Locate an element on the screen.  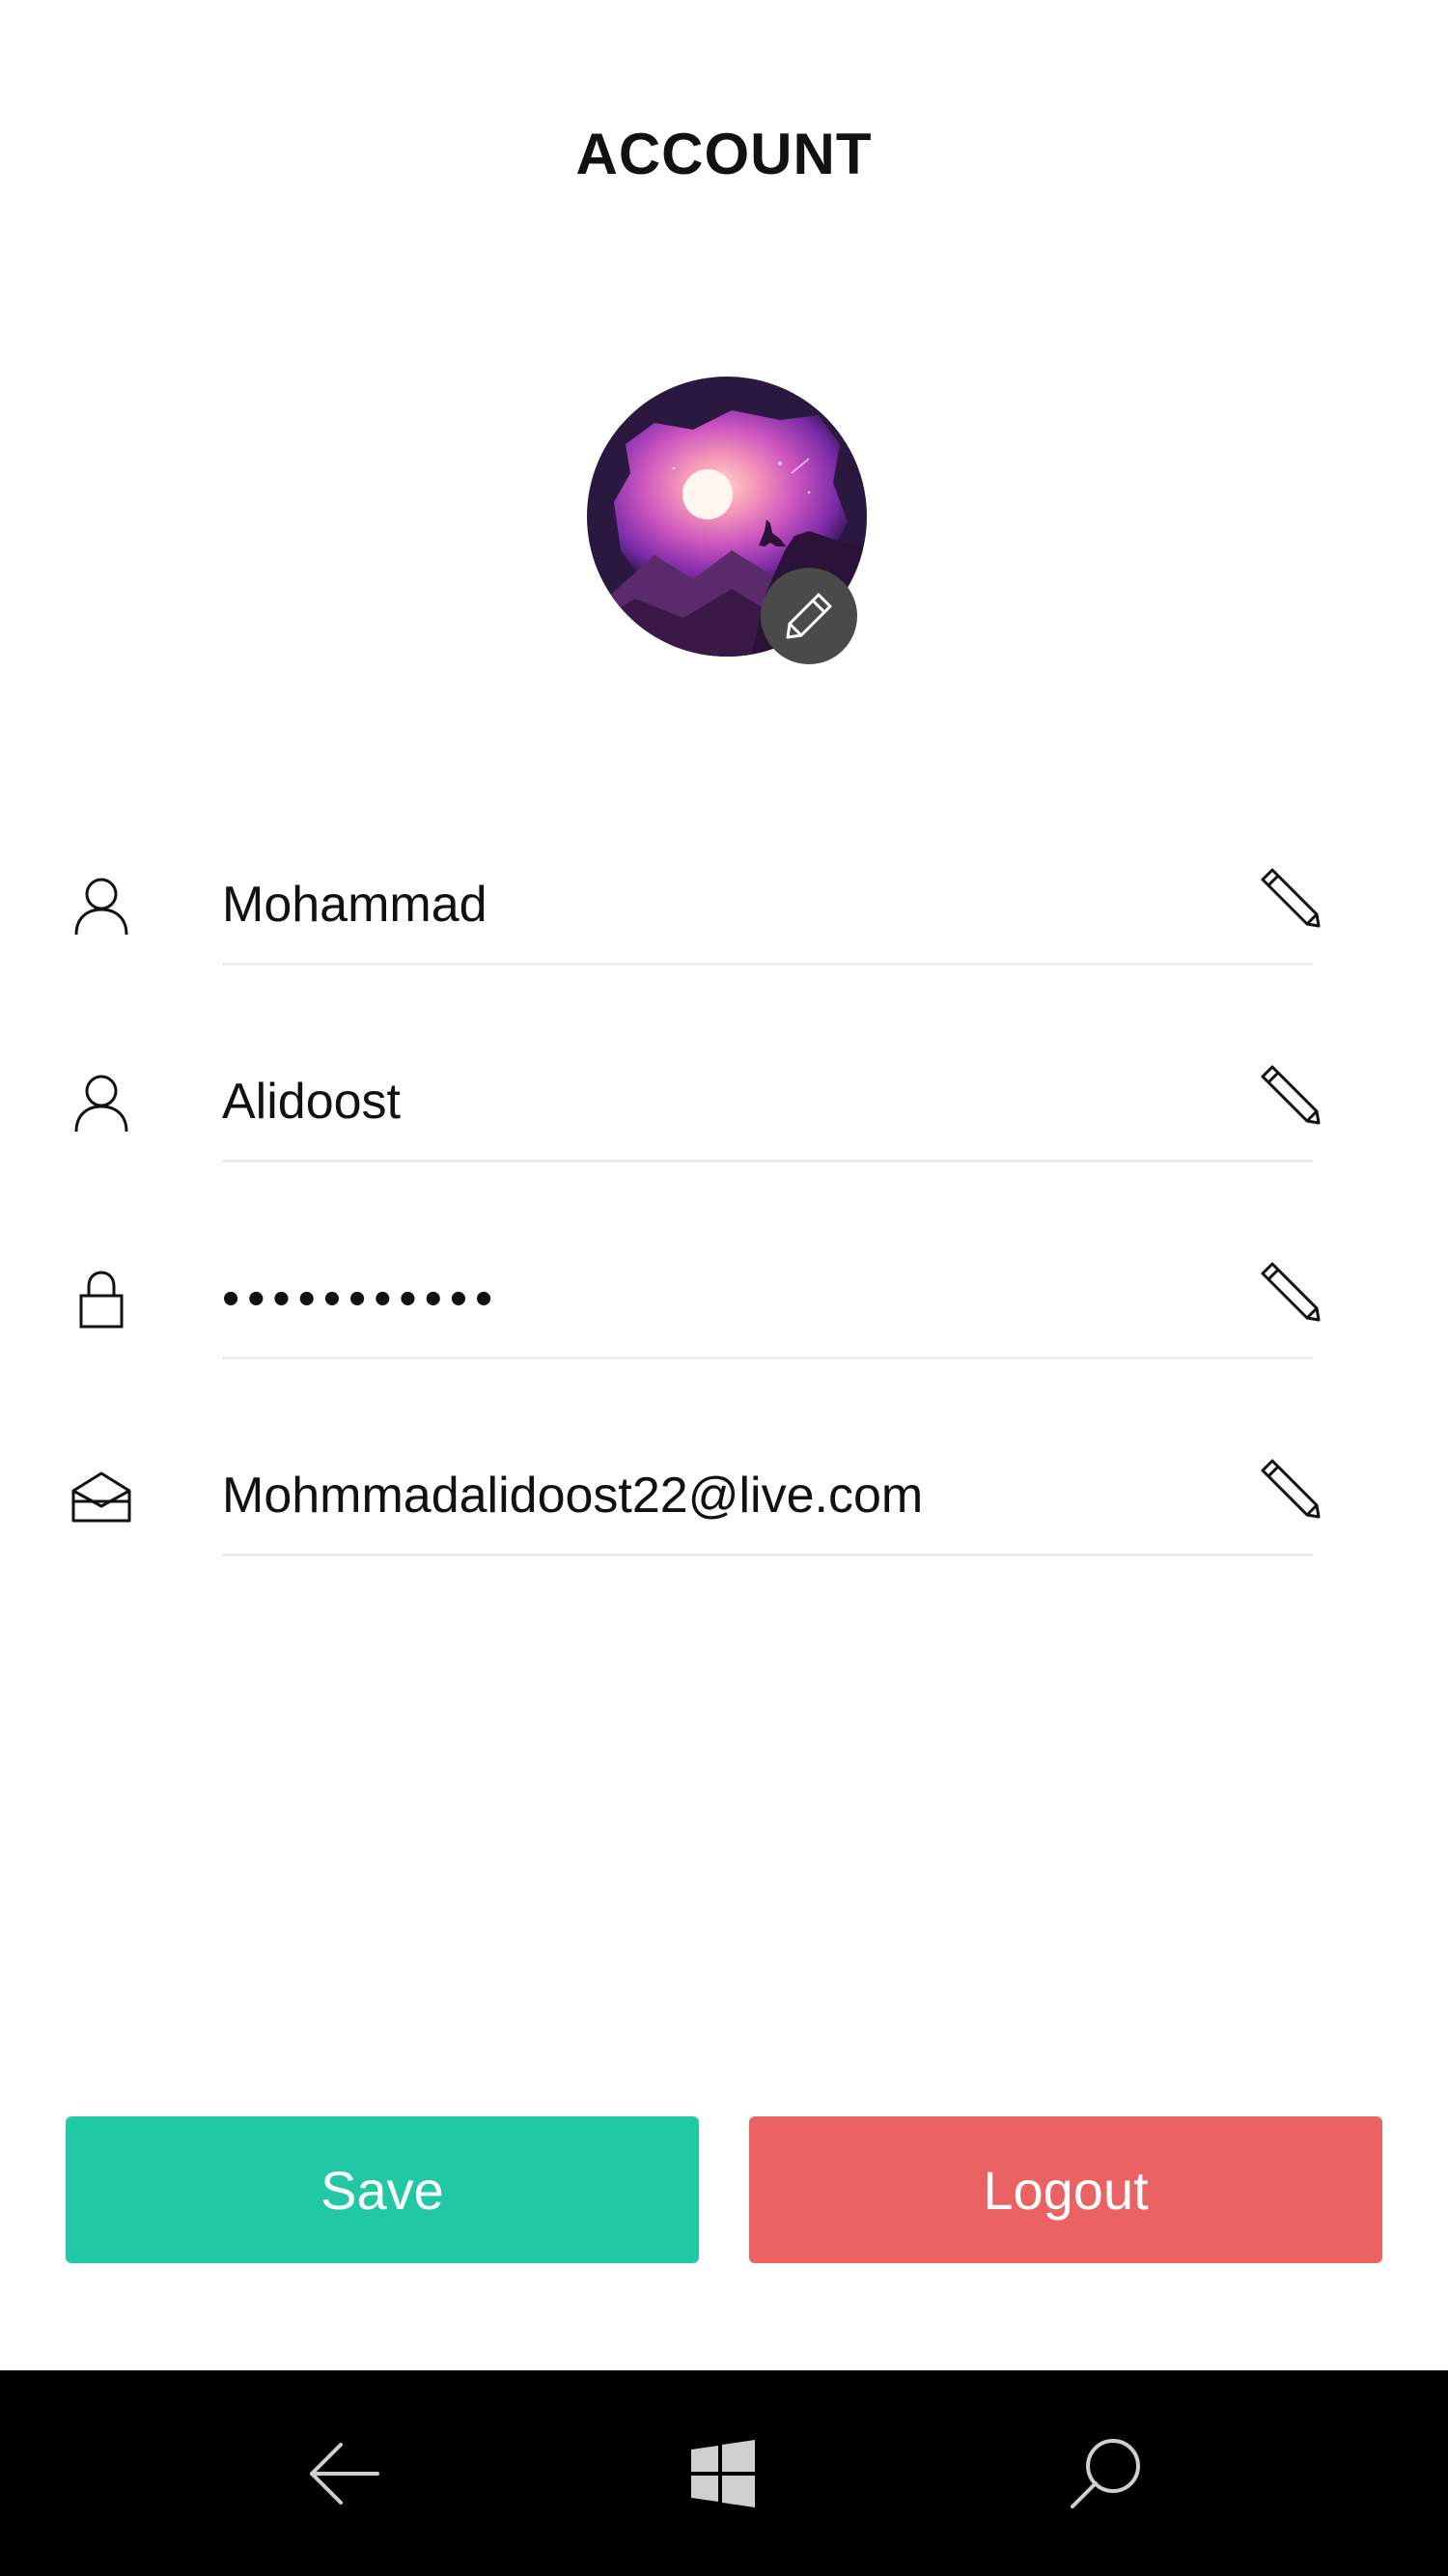
search-button is located at coordinates (1105, 2474).